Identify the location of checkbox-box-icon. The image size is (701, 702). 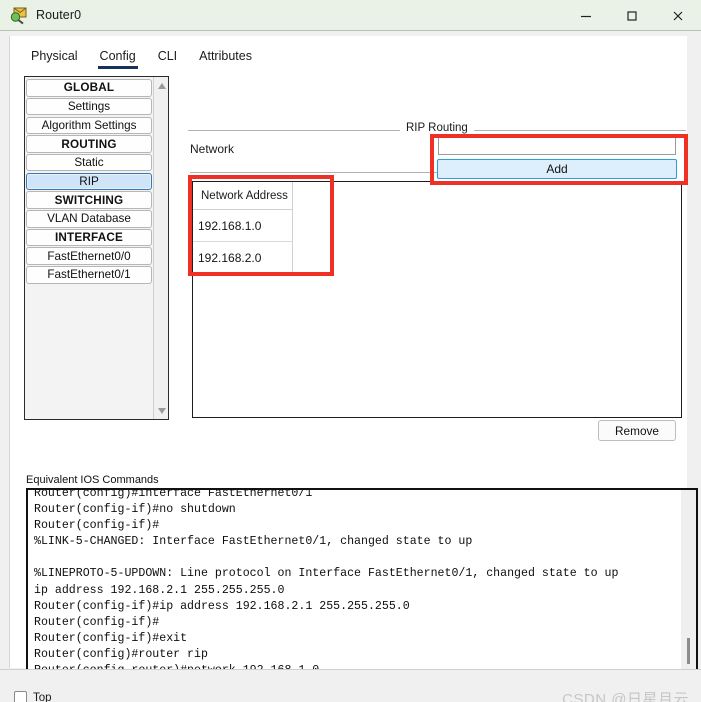
(20, 696).